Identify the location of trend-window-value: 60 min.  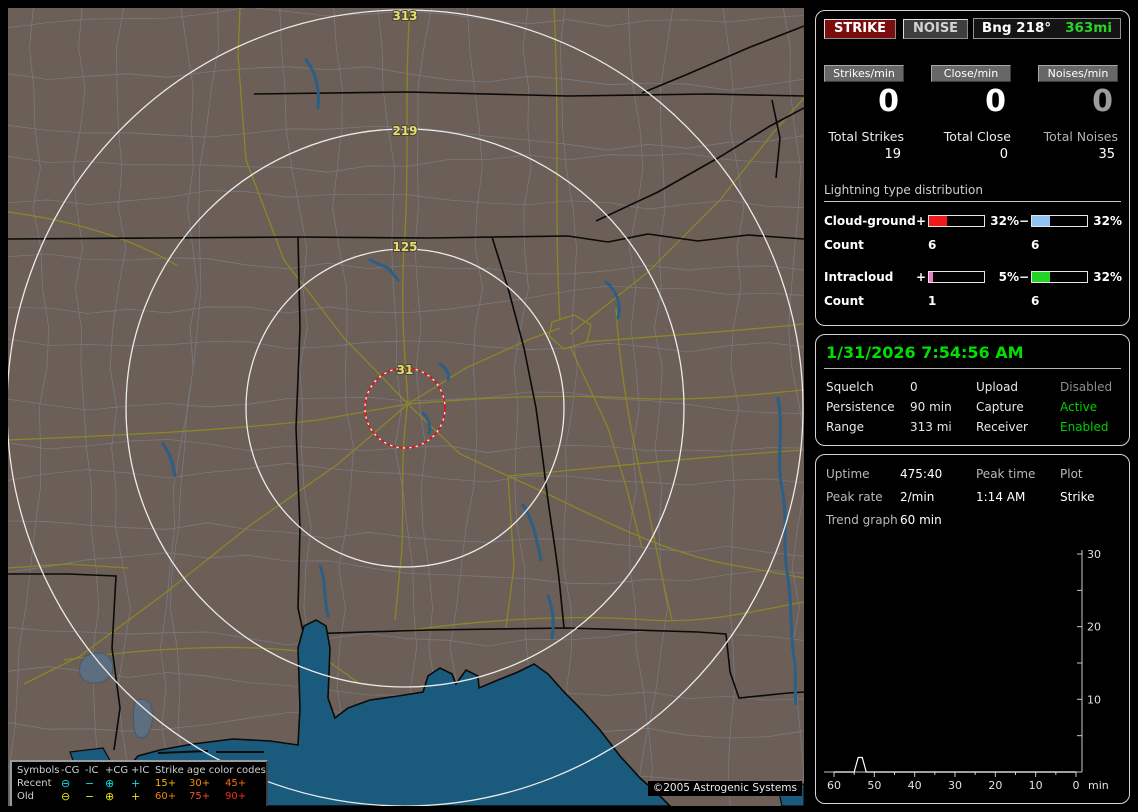
(921, 520).